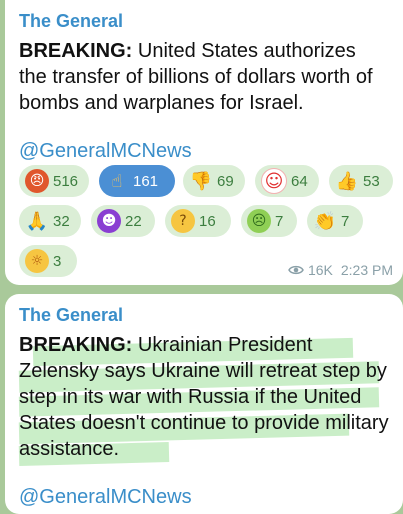  What do you see at coordinates (37, 261) in the screenshot?
I see `exploding-head-icon: ☼` at bounding box center [37, 261].